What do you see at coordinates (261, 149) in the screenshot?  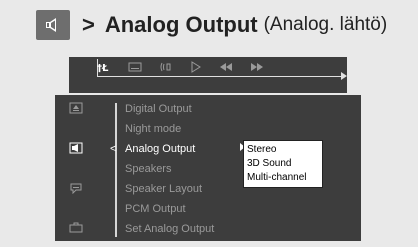 I see `option-stereo: Stereo` at bounding box center [261, 149].